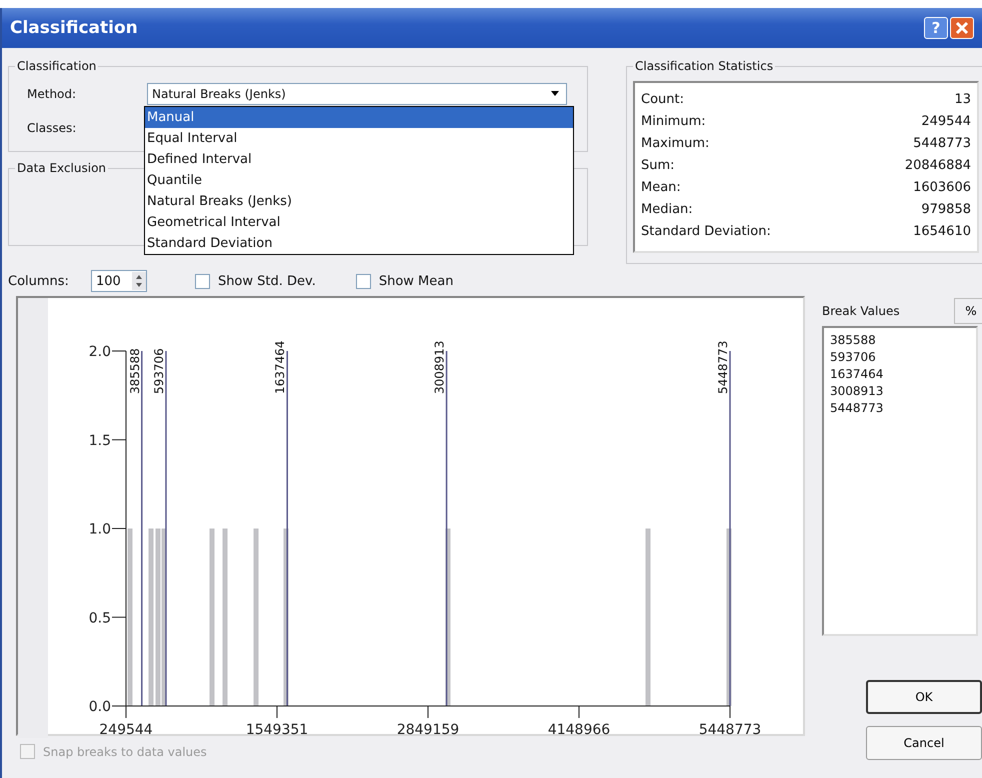  What do you see at coordinates (159, 371) in the screenshot?
I see `break-label: 593706` at bounding box center [159, 371].